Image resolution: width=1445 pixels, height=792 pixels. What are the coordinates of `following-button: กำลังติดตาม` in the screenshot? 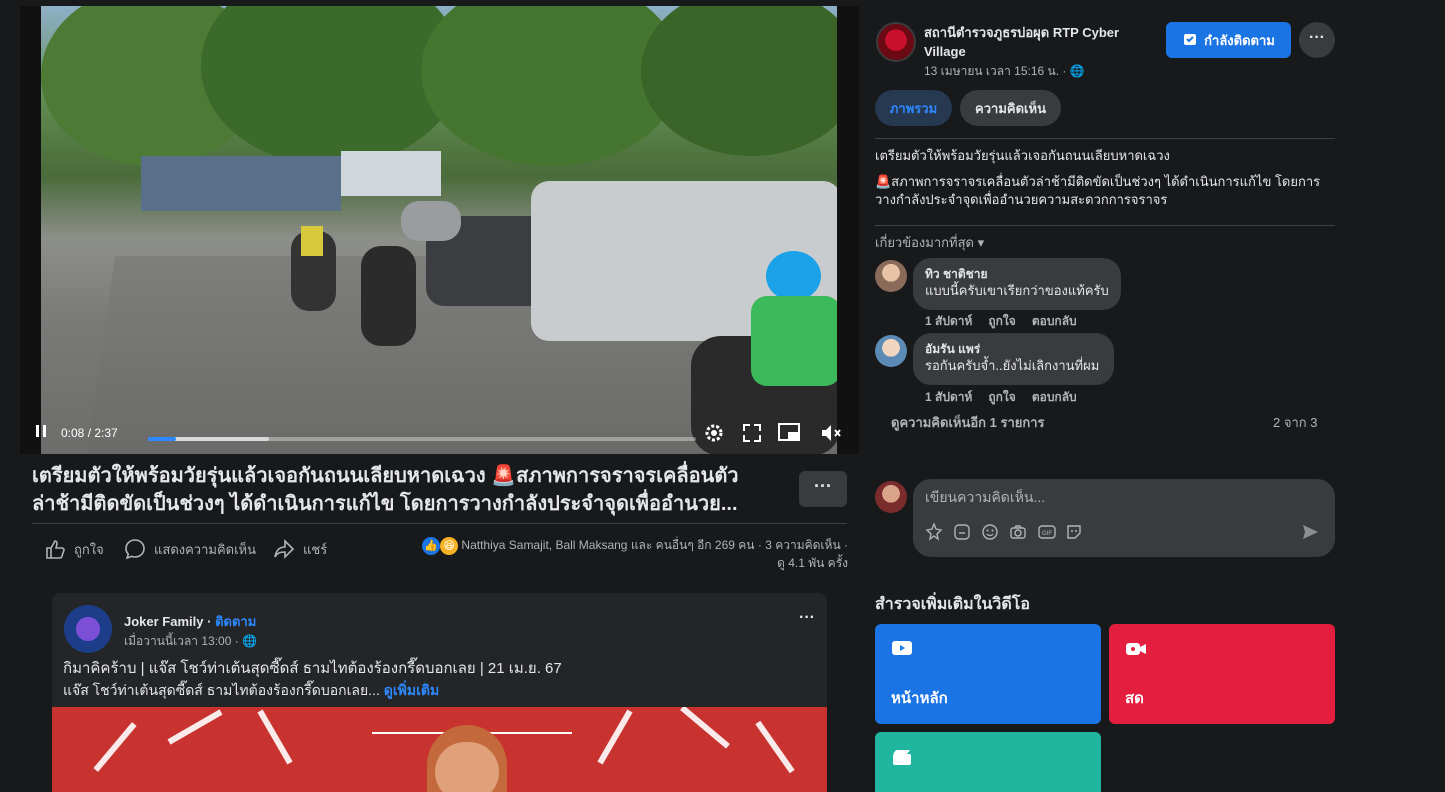 It's located at (1228, 40).